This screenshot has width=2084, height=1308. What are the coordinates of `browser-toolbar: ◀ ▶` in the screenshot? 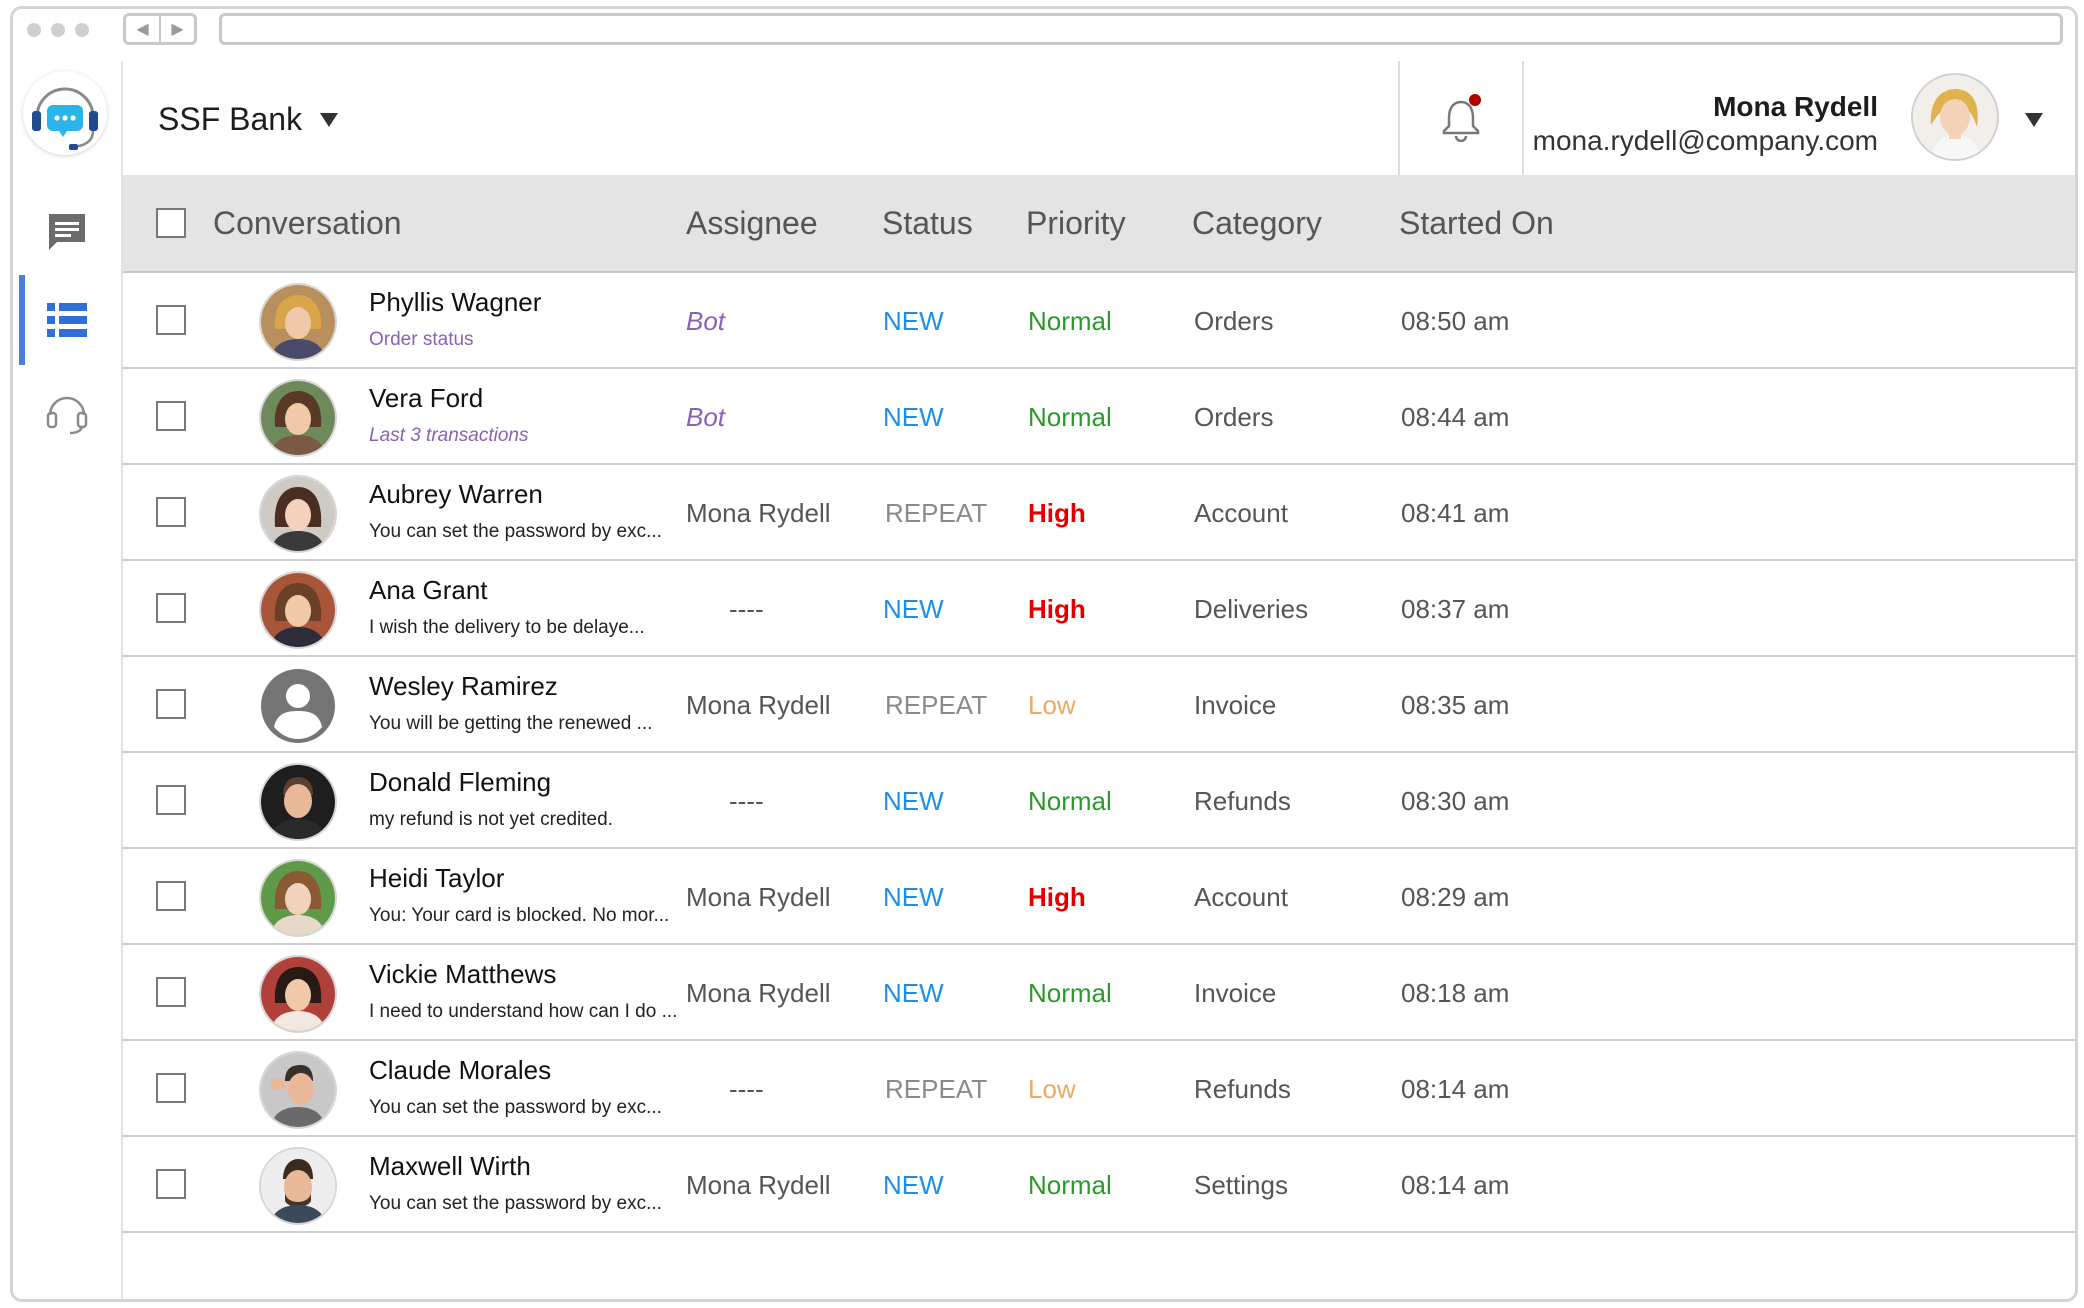 It's located at (1044, 35).